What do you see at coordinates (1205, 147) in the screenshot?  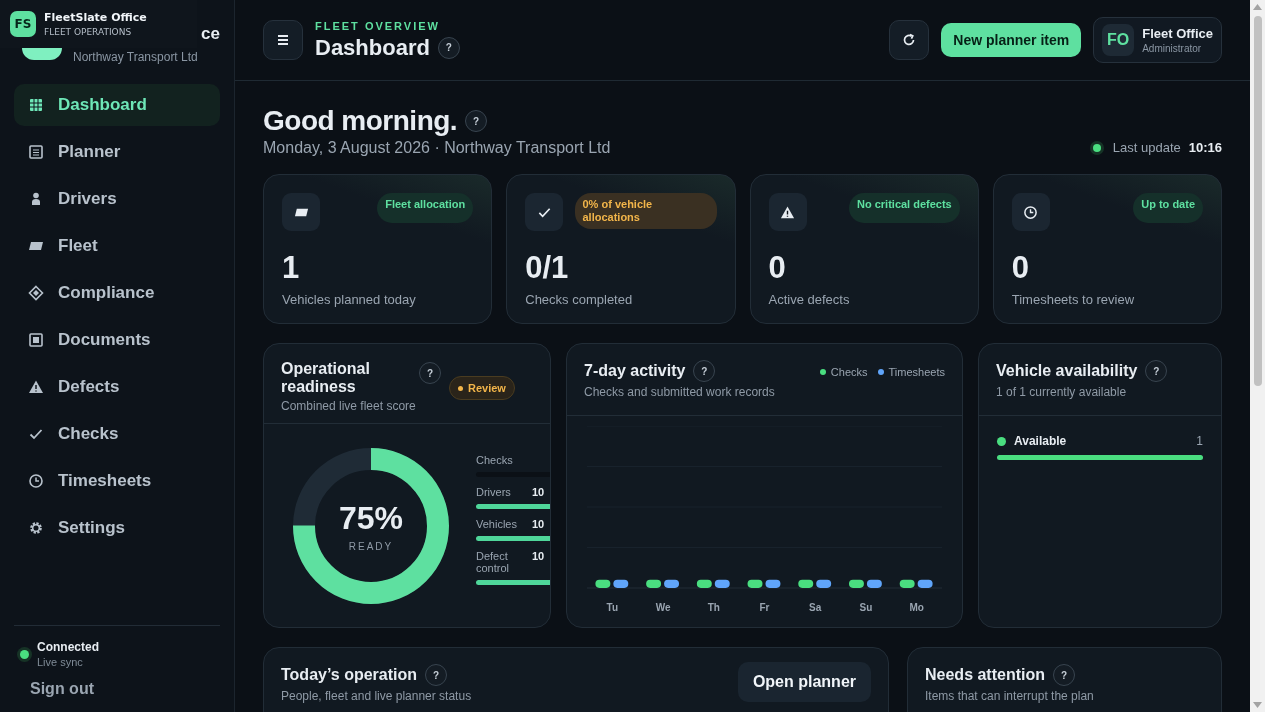 I see `last-update-time: 10:16` at bounding box center [1205, 147].